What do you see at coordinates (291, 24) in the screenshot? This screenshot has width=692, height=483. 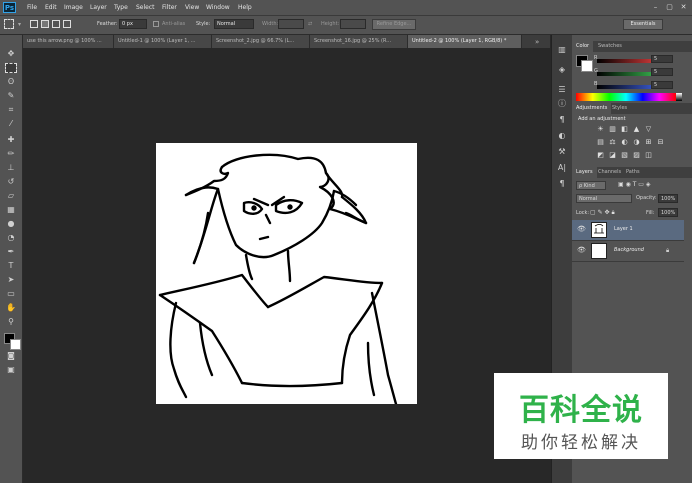 I see `width-input` at bounding box center [291, 24].